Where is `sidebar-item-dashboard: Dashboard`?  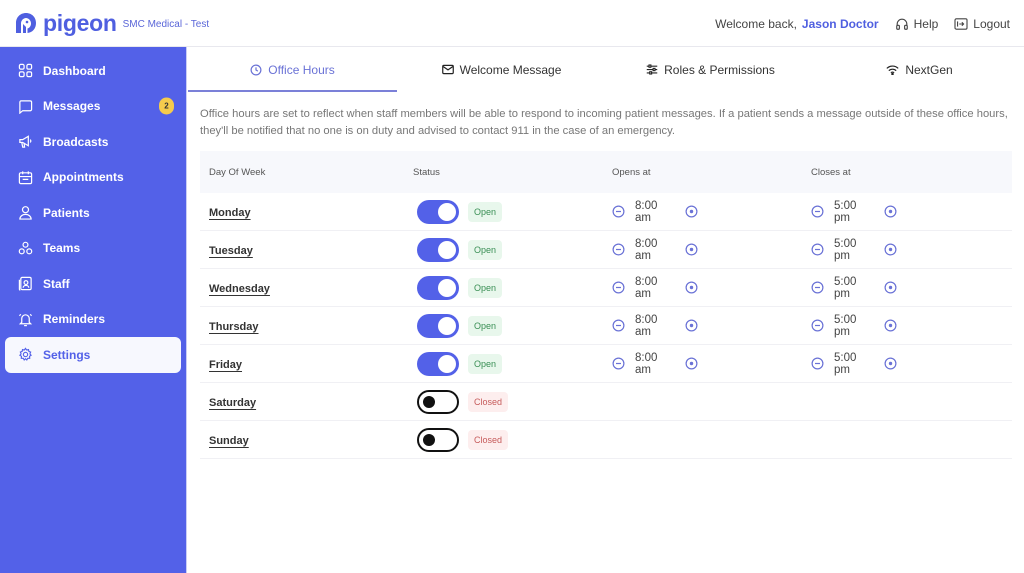 sidebar-item-dashboard: Dashboard is located at coordinates (93, 71).